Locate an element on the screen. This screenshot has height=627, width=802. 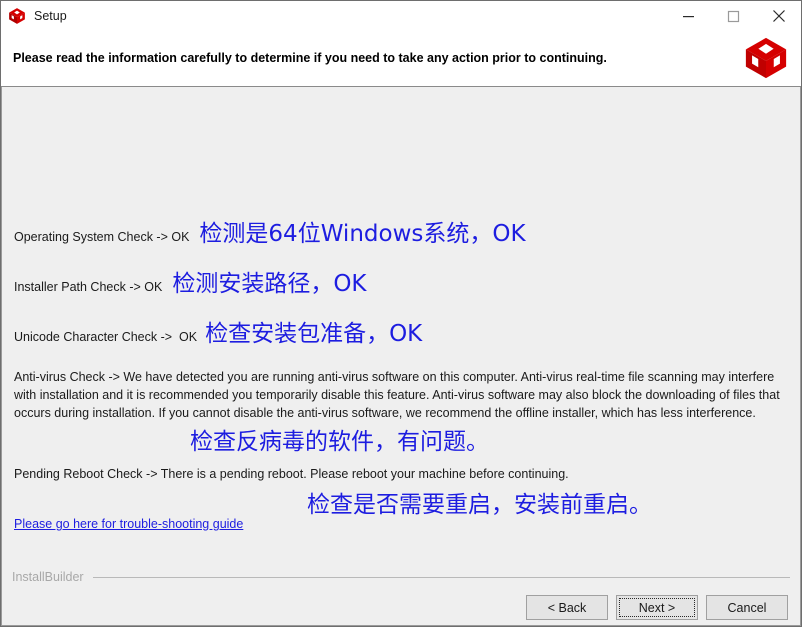
title-bar: Setup is located at coordinates (401, 16).